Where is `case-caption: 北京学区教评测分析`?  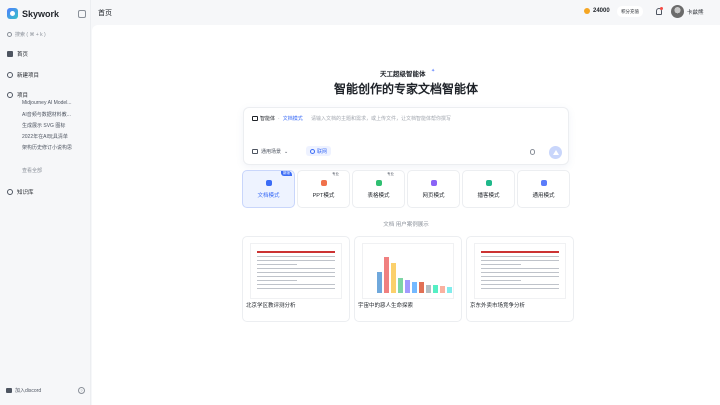
case-caption: 北京学区教评测分析 is located at coordinates (271, 306).